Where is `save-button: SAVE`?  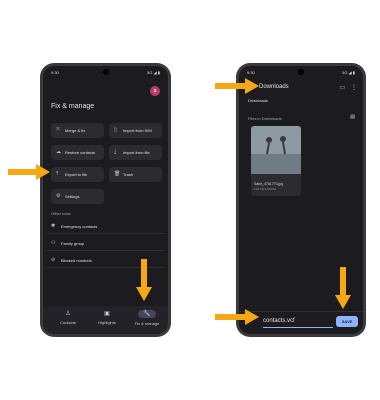
save-button: SAVE is located at coordinates (347, 321).